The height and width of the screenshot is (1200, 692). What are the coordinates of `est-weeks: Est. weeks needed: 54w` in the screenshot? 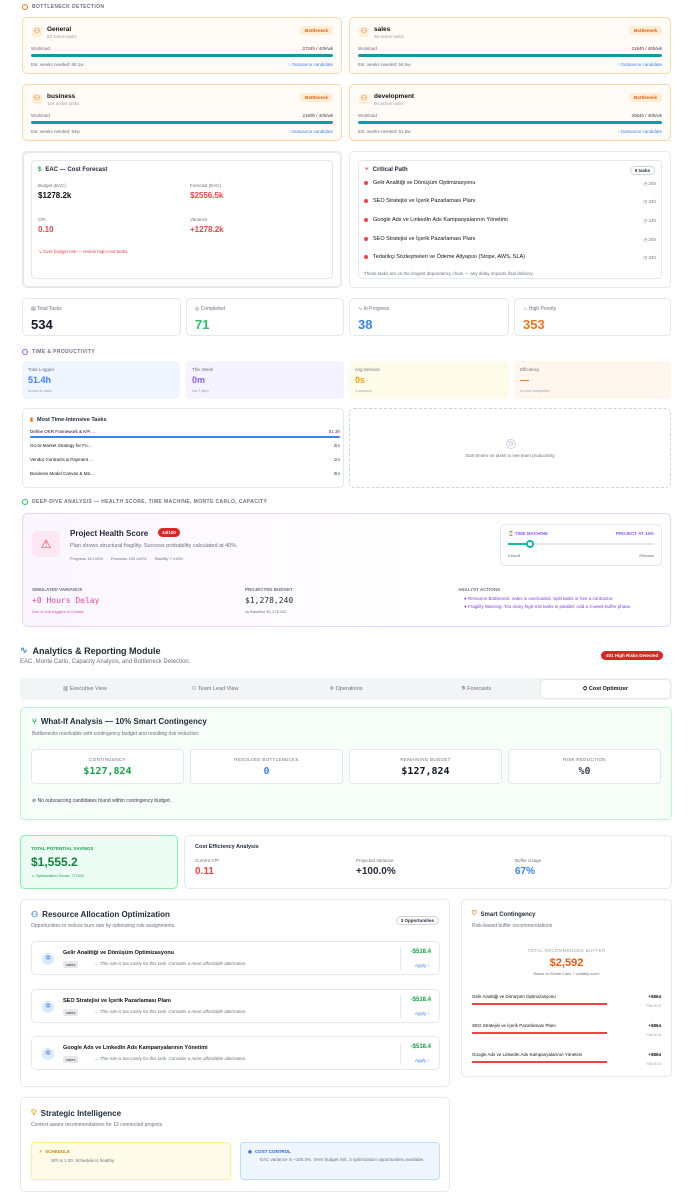 It's located at (55, 131).